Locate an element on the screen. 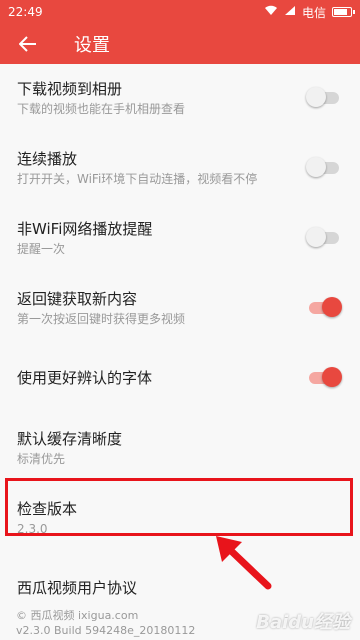  copyright-text: © 西瓜视频 ixigua.com is located at coordinates (77, 615).